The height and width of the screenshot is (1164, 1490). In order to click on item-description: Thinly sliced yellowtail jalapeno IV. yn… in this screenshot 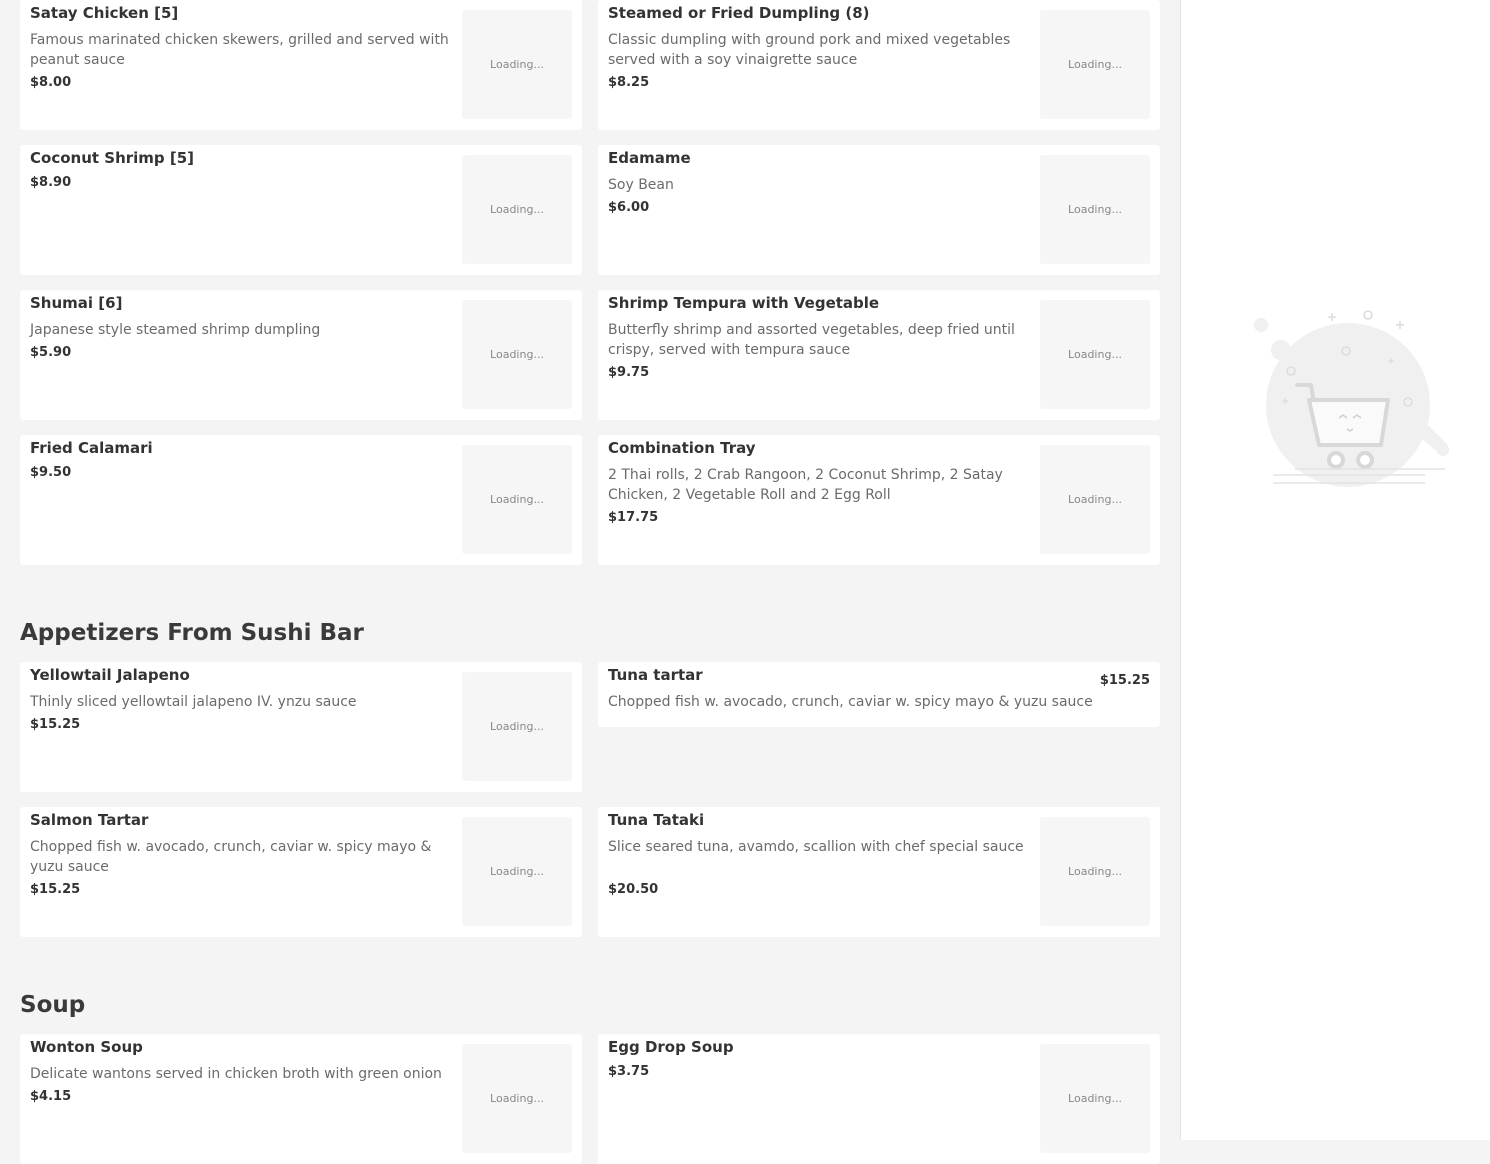, I will do `click(193, 702)`.